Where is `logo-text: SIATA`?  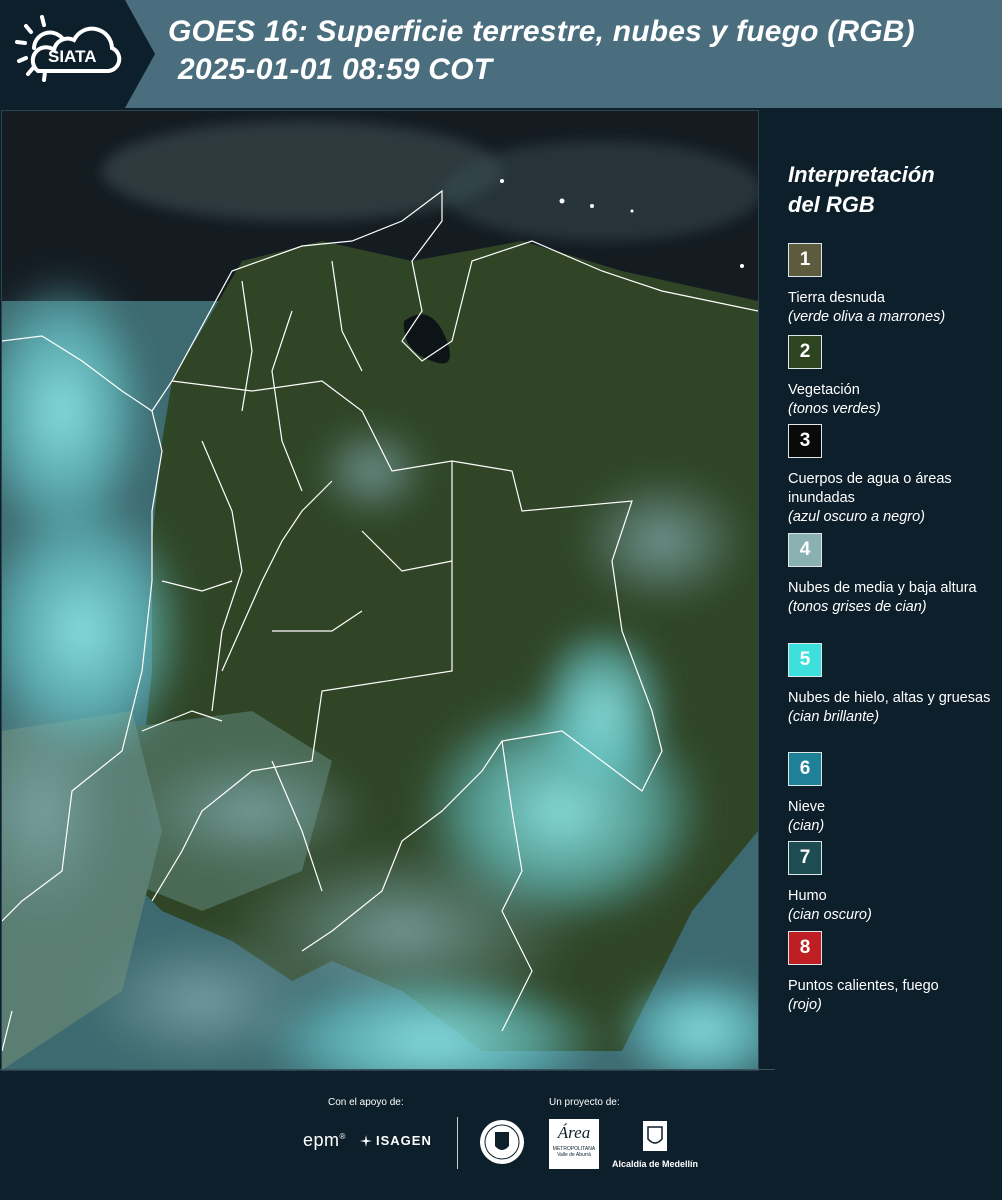
logo-text: SIATA is located at coordinates (72, 56).